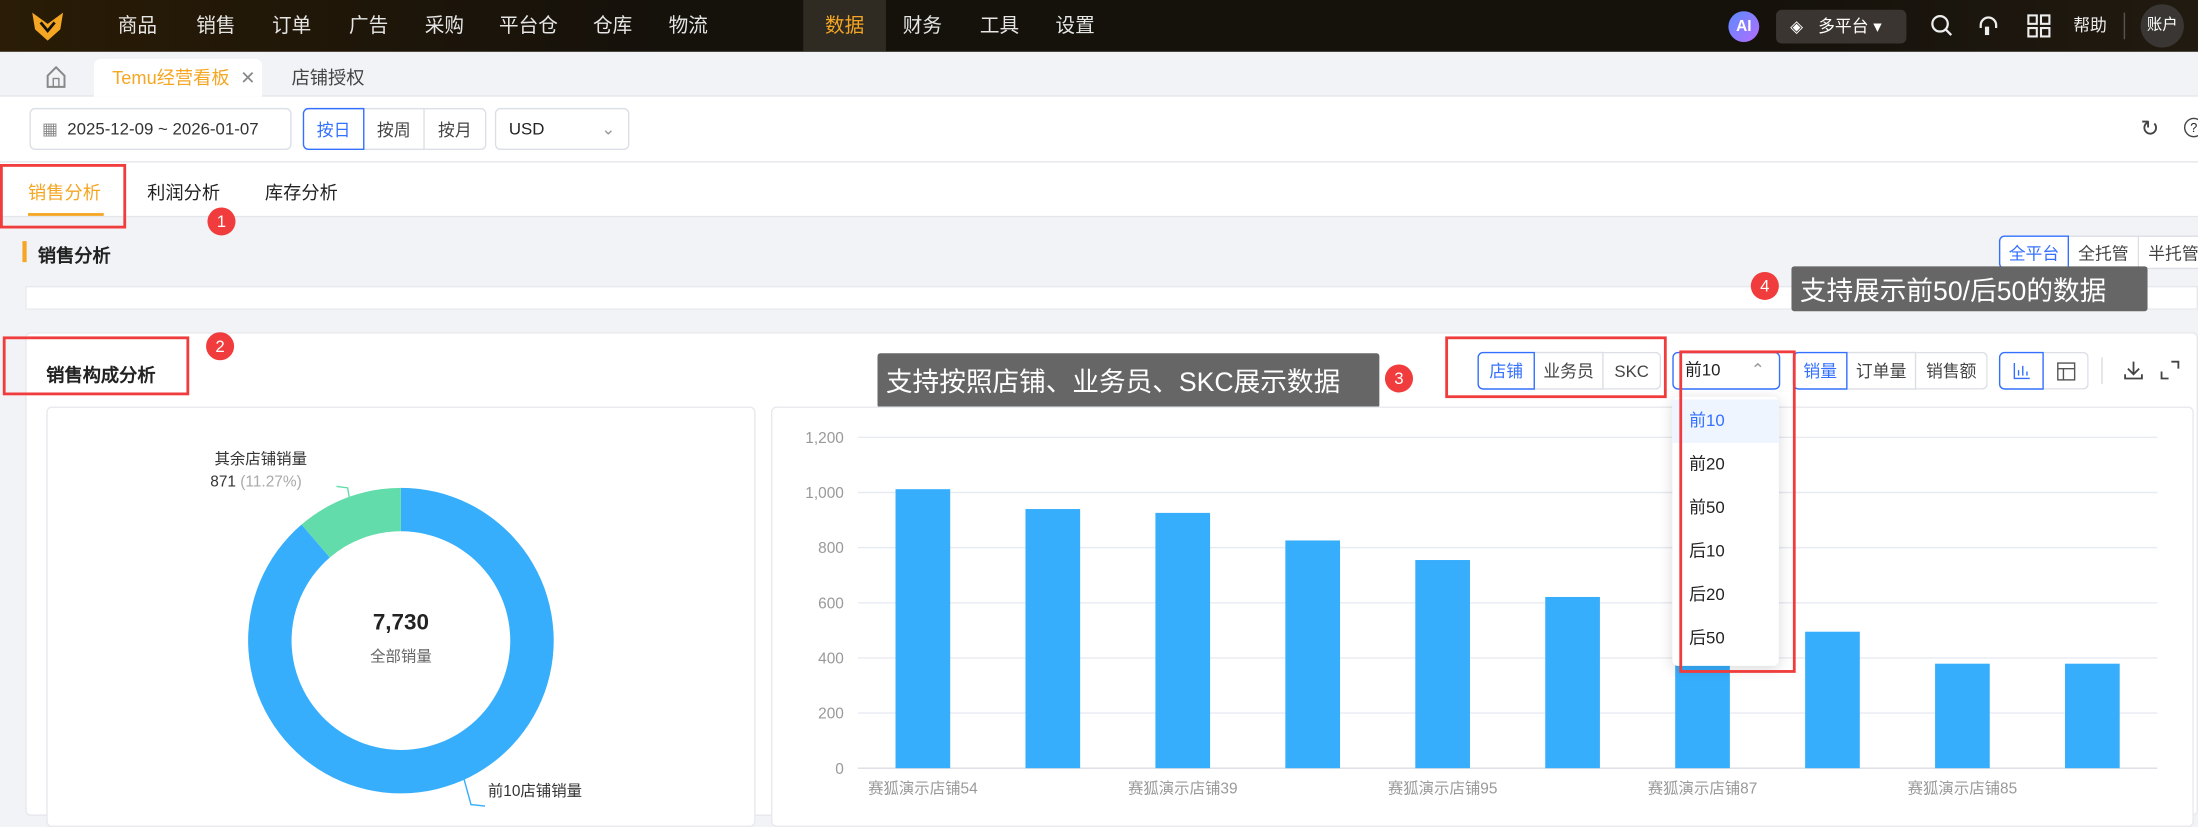  What do you see at coordinates (688, 26) in the screenshot?
I see `nav-item: 物流` at bounding box center [688, 26].